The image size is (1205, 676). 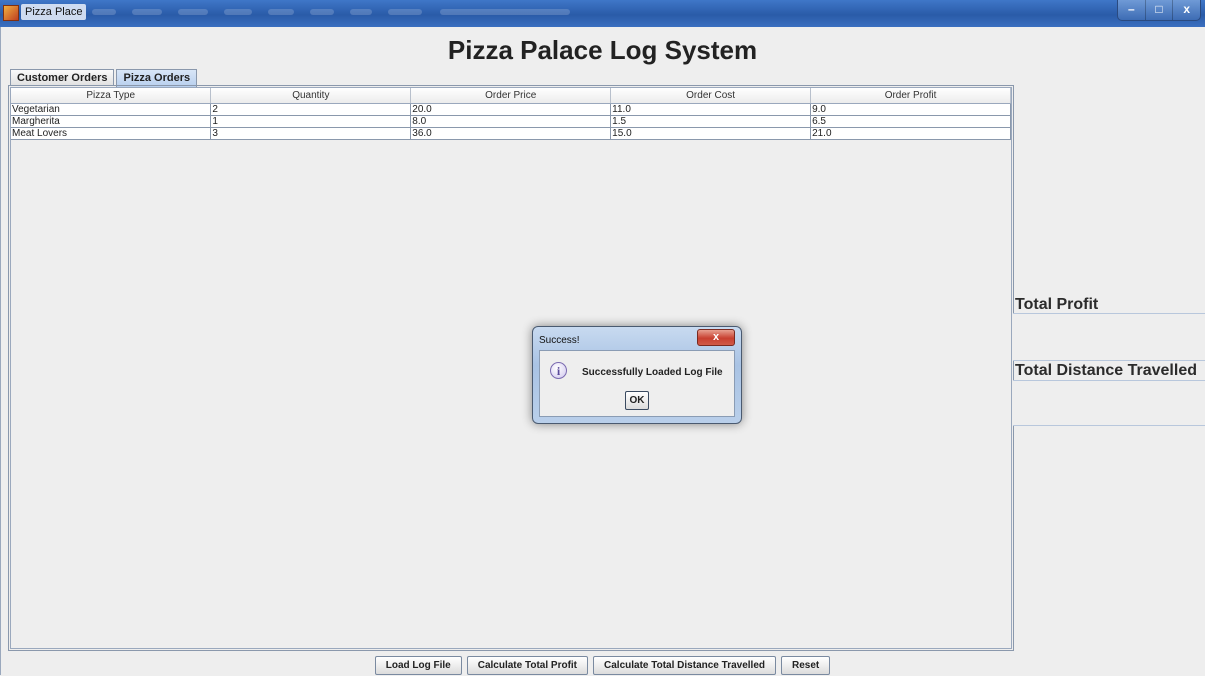 What do you see at coordinates (910, 133) in the screenshot?
I see `table-cell: 21.0` at bounding box center [910, 133].